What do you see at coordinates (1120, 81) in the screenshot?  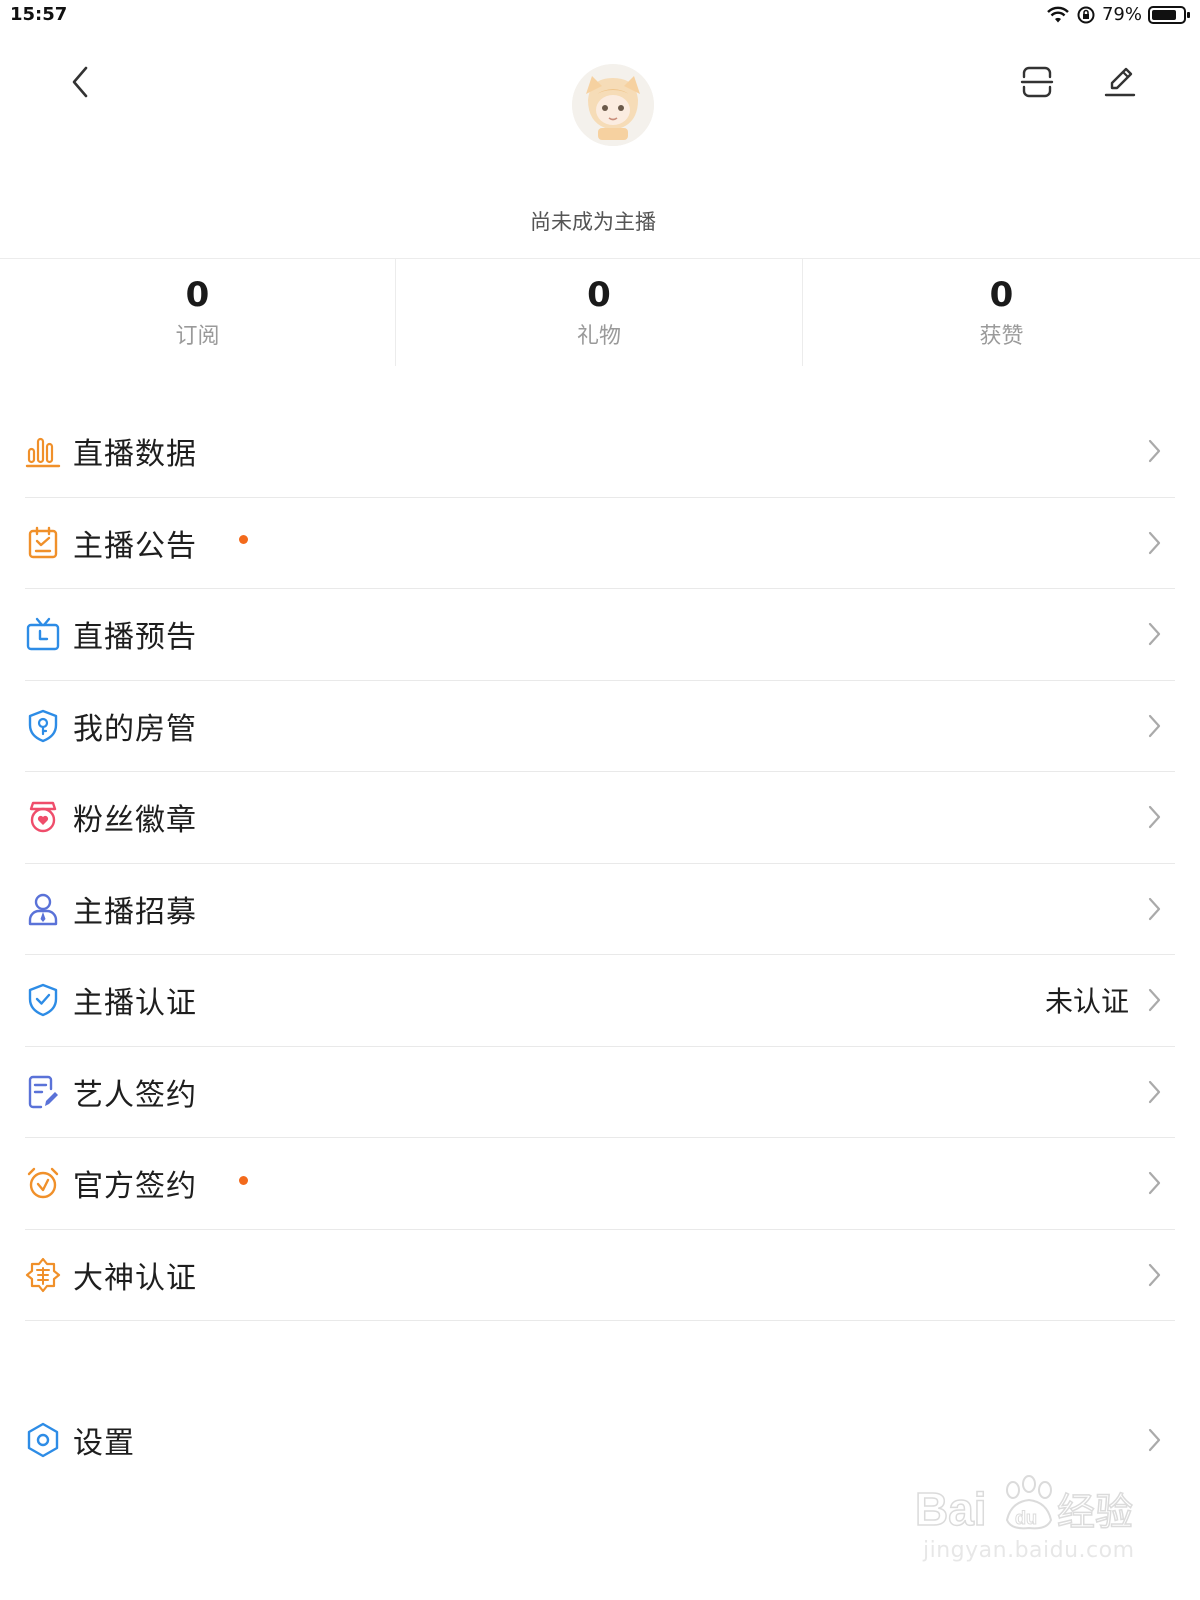 I see `edit-icon` at bounding box center [1120, 81].